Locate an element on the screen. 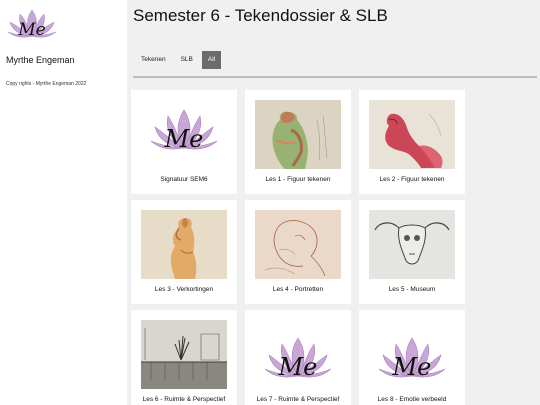  card-caption: Les 5 - Museum is located at coordinates (412, 289).